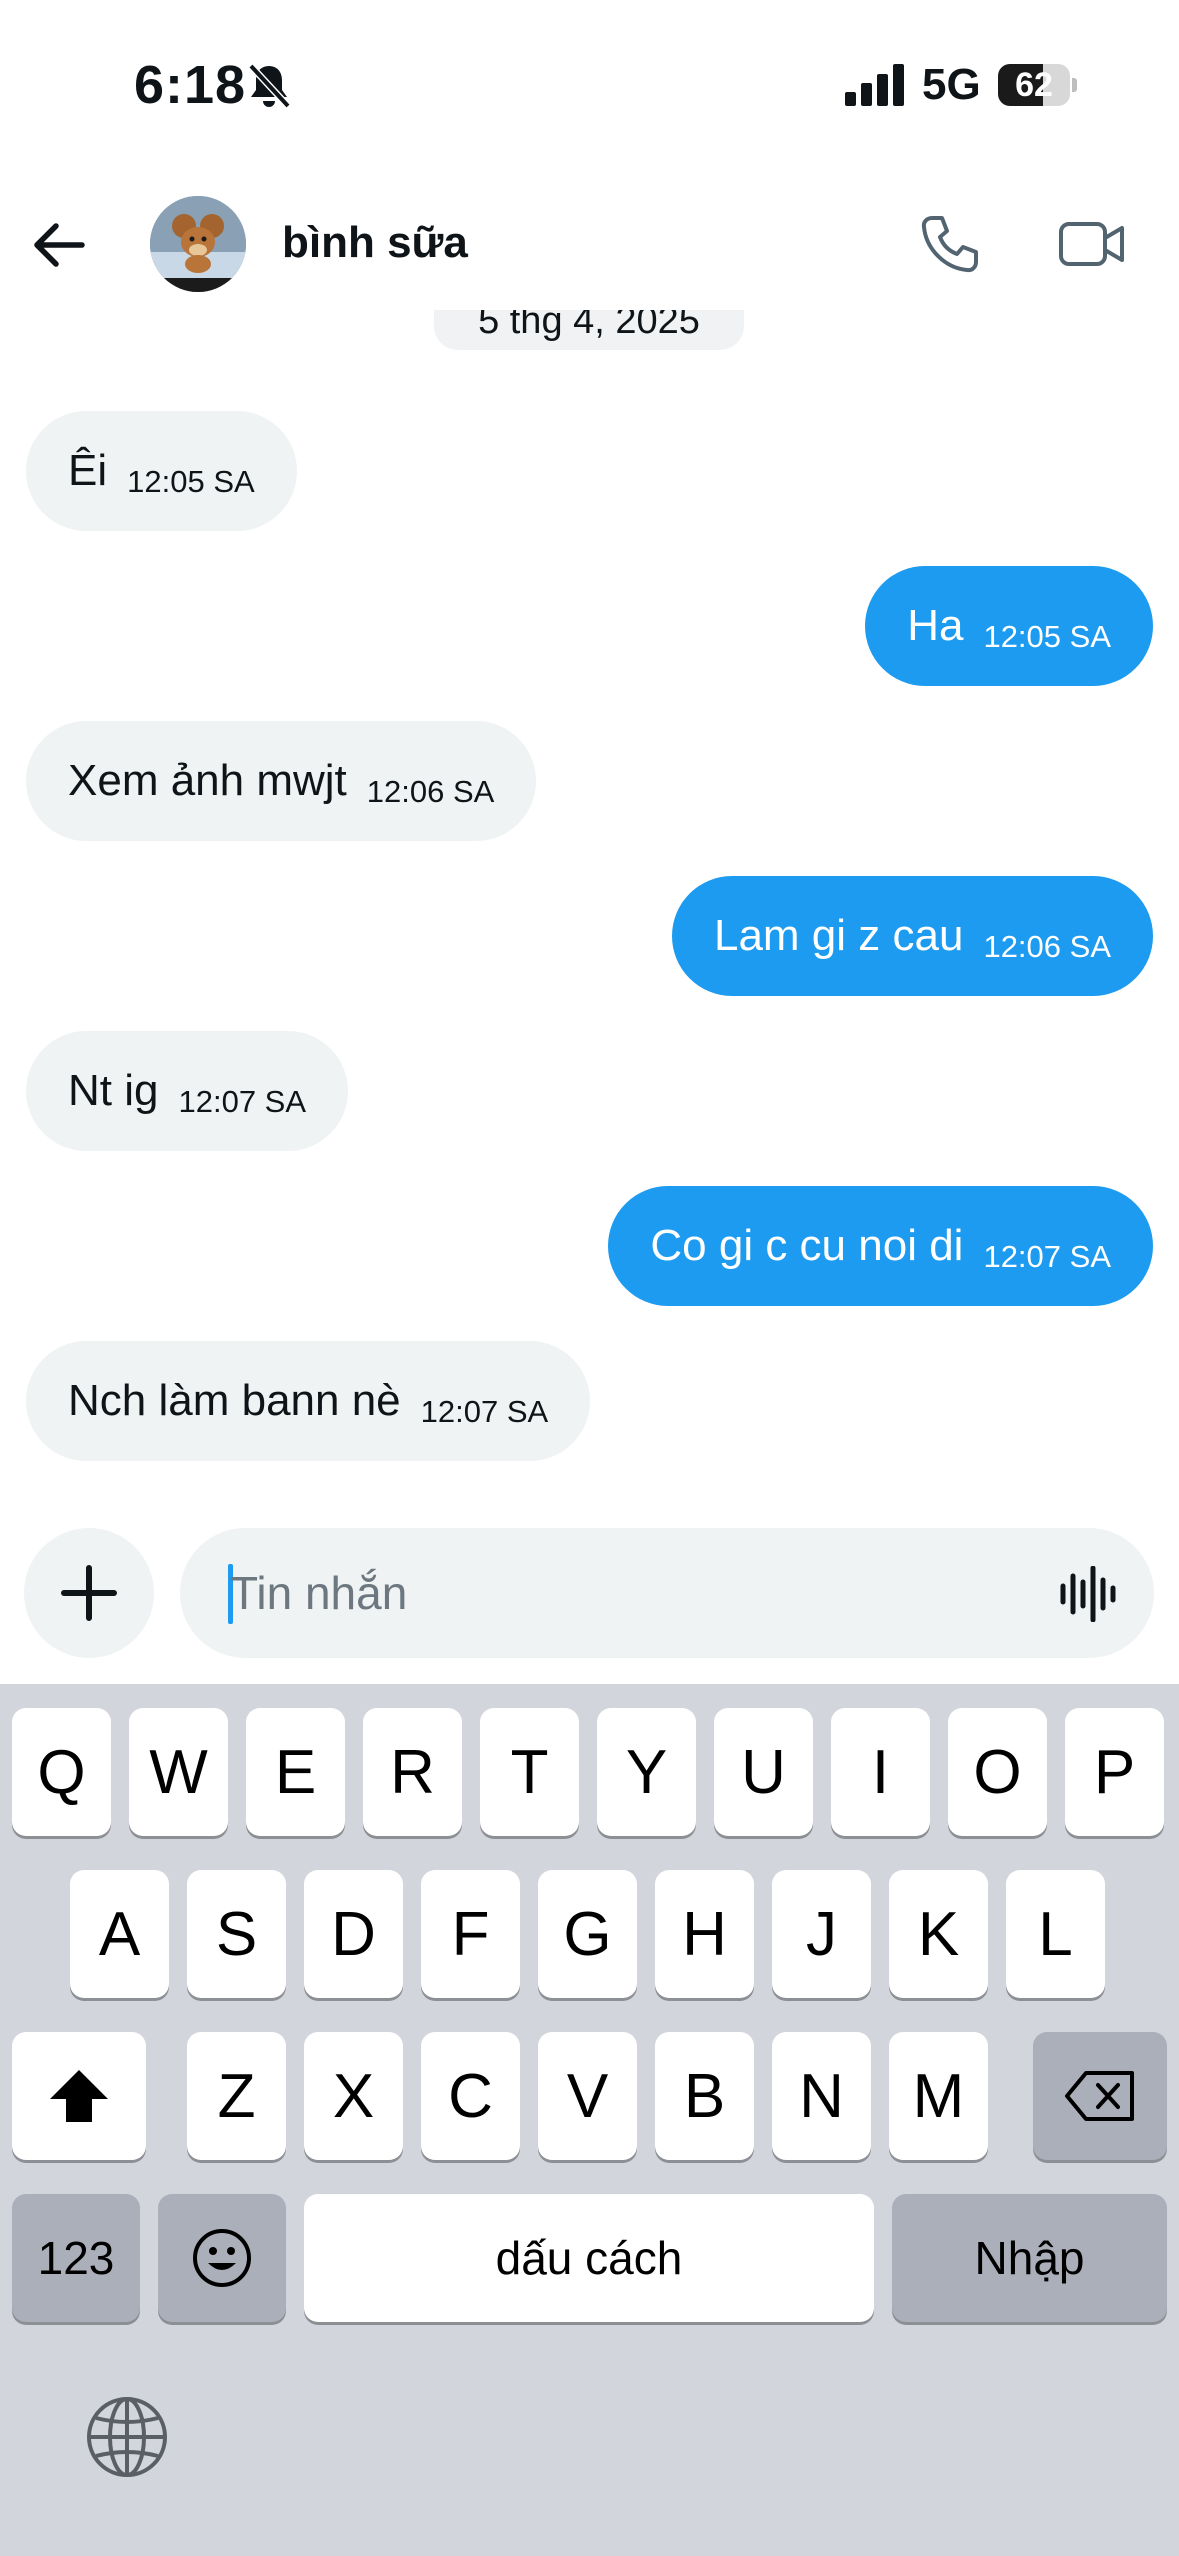  What do you see at coordinates (667, 1593) in the screenshot?
I see `message-input: Tin nhắn` at bounding box center [667, 1593].